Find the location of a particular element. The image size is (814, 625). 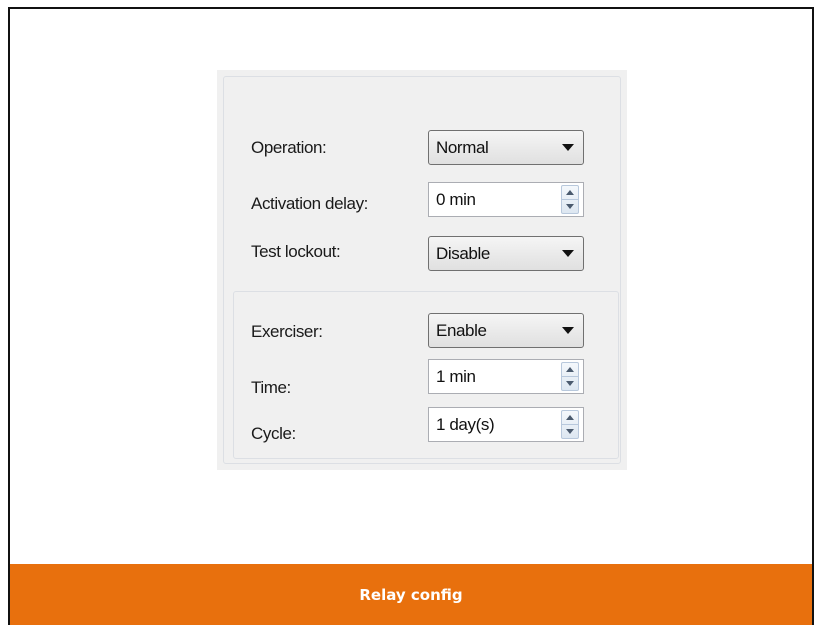

cycle-spin-buttons is located at coordinates (570, 424).